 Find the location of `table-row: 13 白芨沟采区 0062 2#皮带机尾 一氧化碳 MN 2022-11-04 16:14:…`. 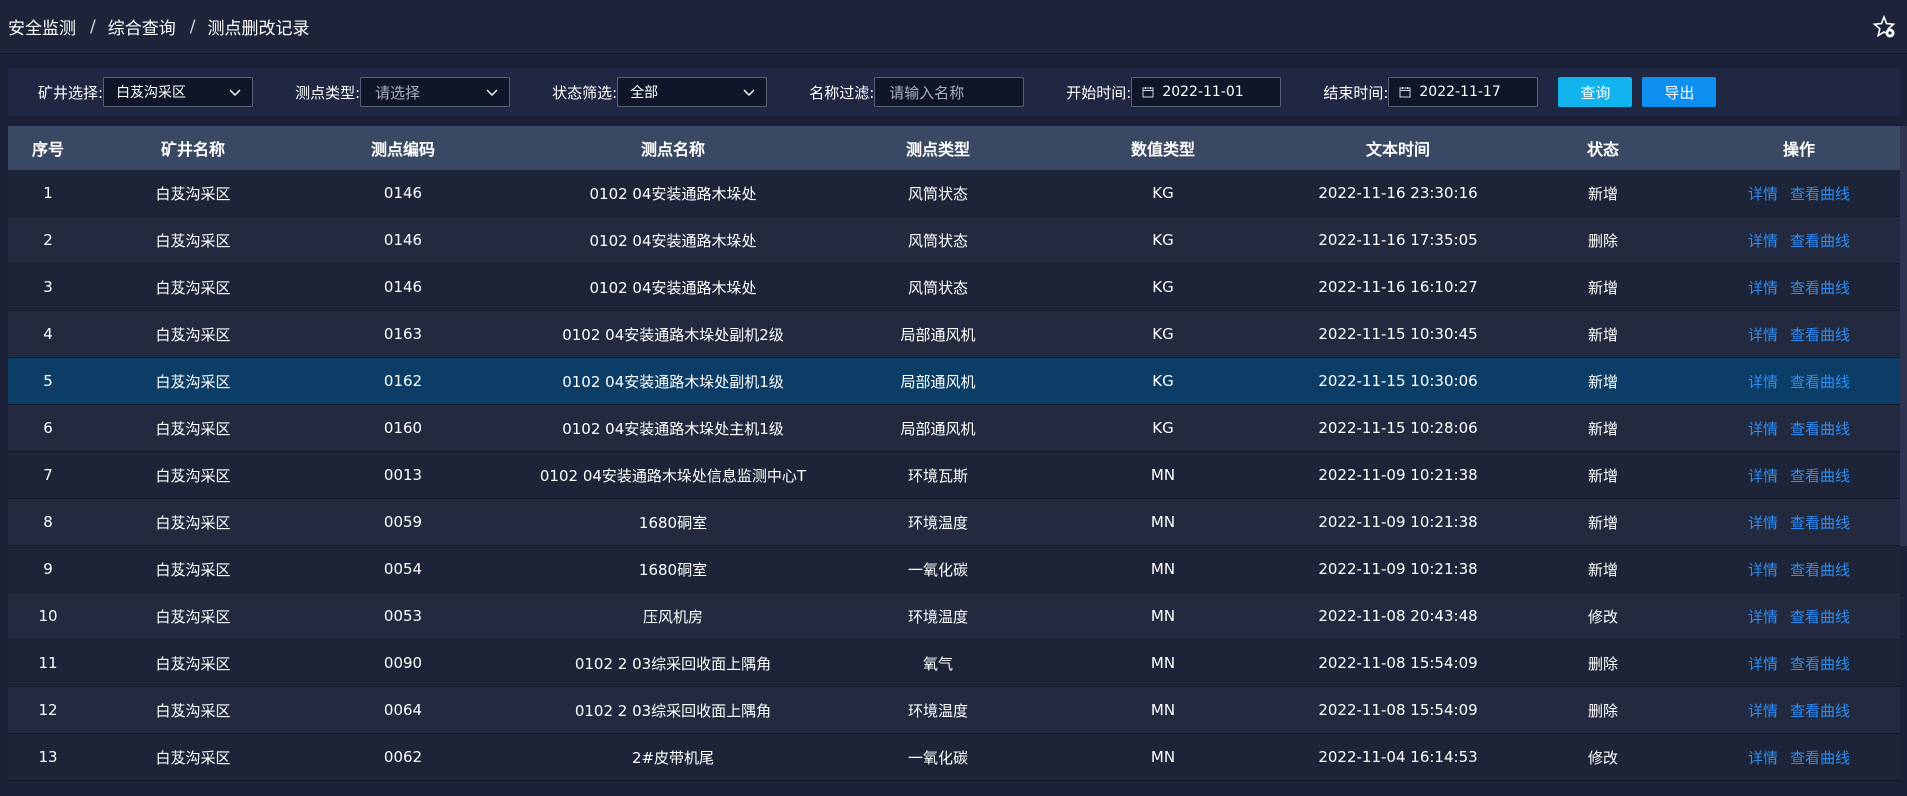

table-row: 13 白芨沟采区 0062 2#皮带机尾 一氧化碳 MN 2022-11-04 16:14:… is located at coordinates (954, 757).